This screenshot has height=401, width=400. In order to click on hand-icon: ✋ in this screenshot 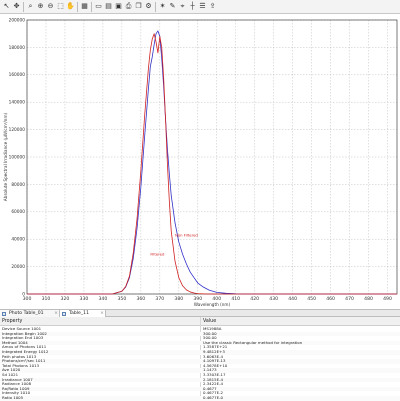, I will do `click(70, 6)`.